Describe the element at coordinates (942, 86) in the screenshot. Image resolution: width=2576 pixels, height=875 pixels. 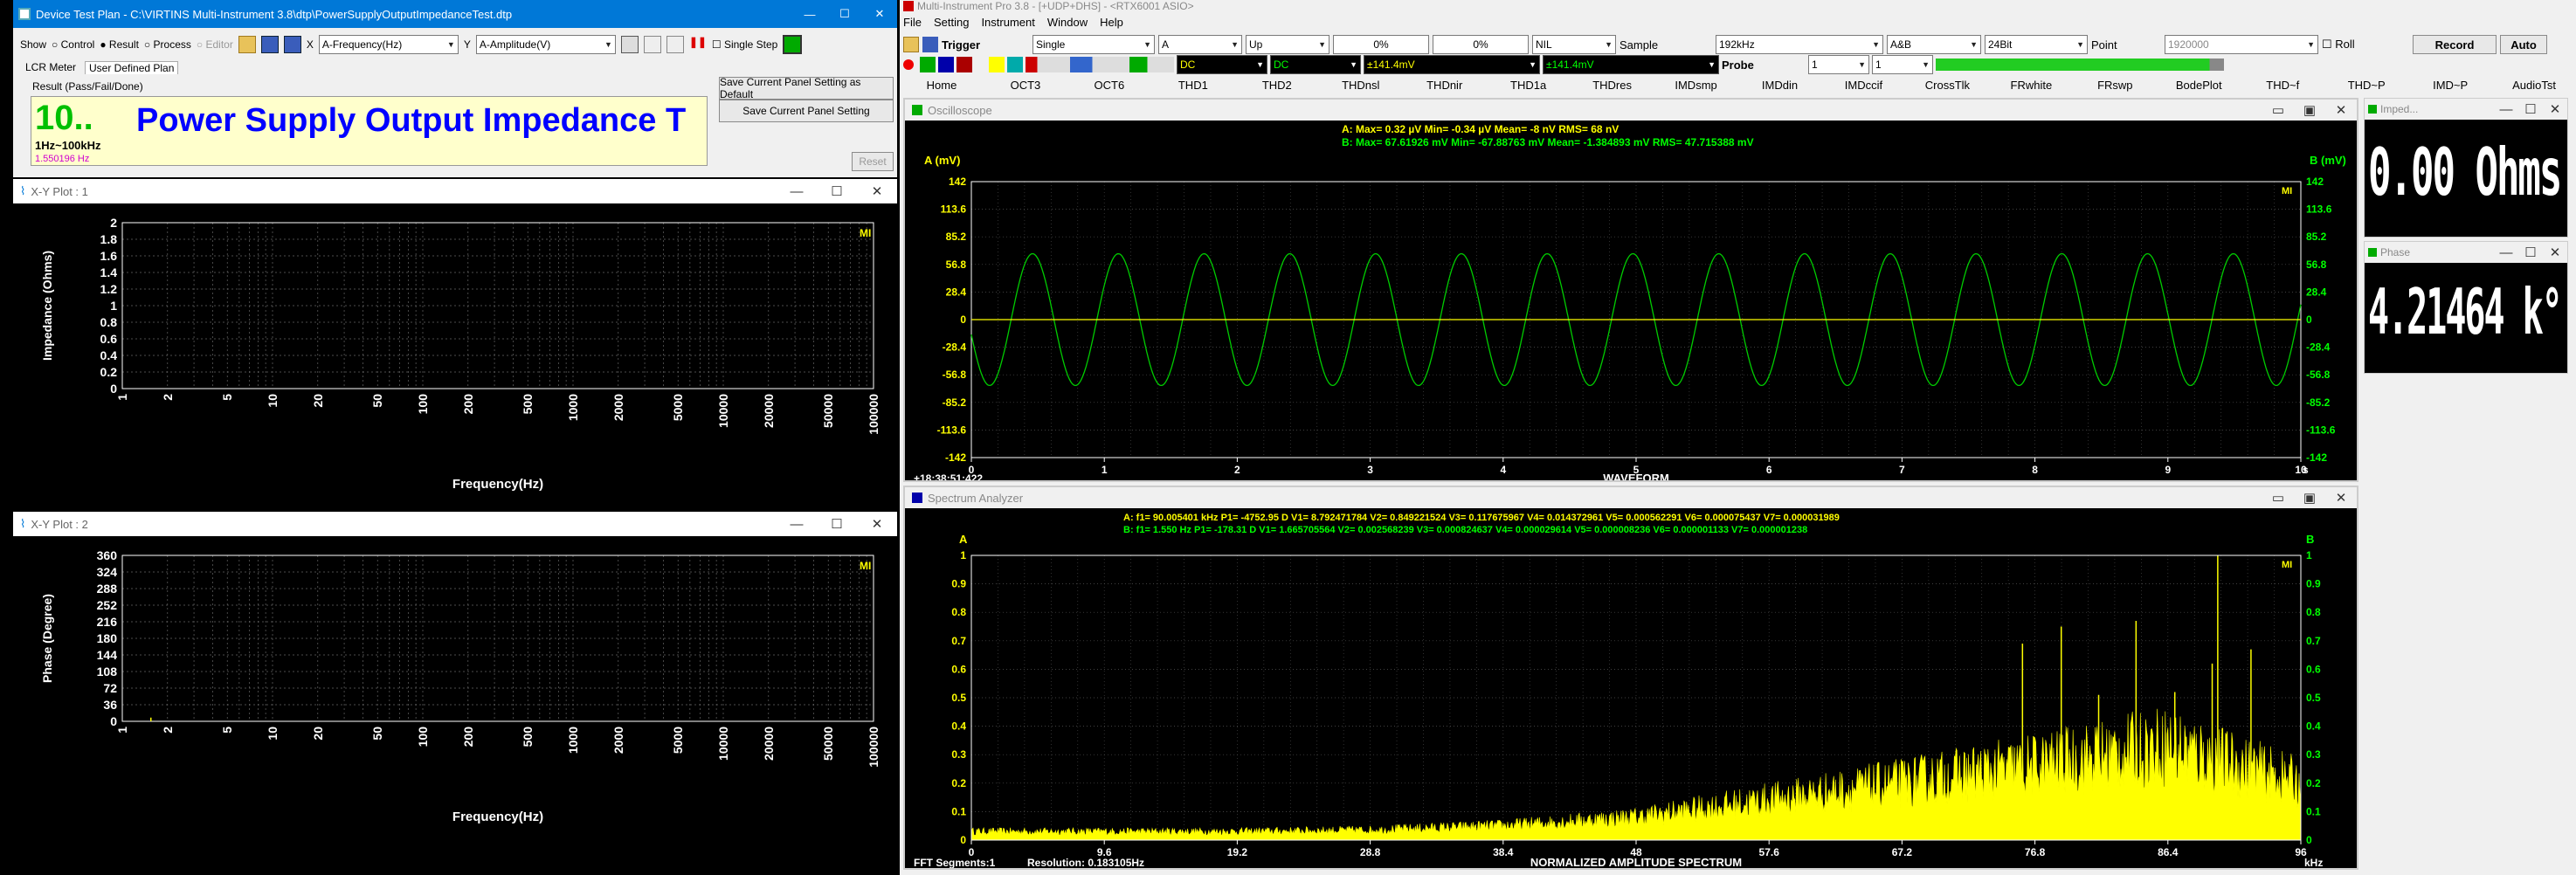
I see `tab-home: Home` at that location.